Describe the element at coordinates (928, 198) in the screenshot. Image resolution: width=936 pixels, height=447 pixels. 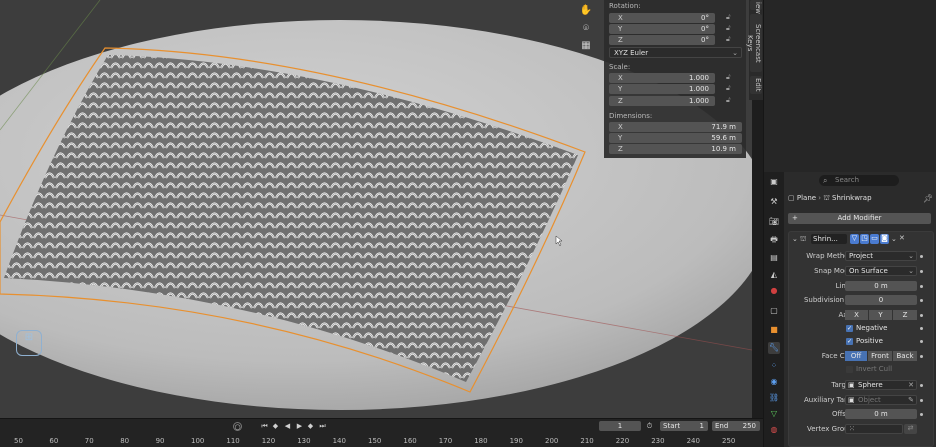
I see `pin-icon: 📌︎` at that location.